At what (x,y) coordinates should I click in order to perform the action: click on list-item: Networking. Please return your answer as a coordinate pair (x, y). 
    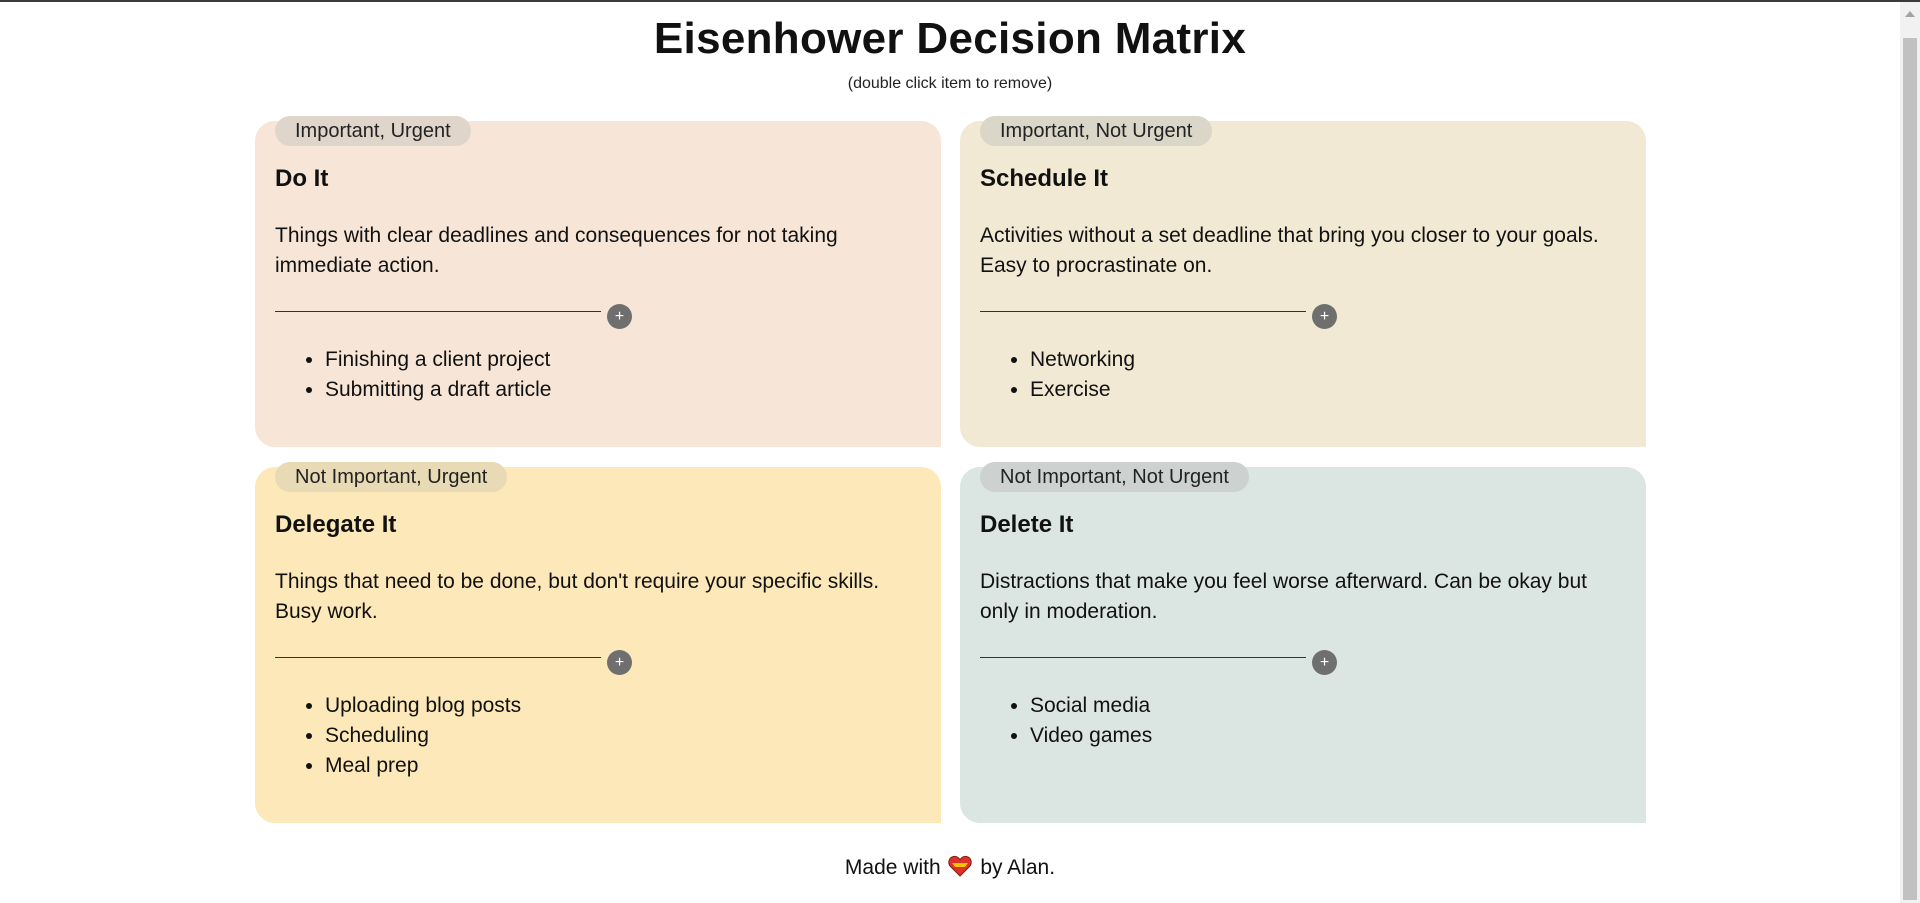
    Looking at the image, I should click on (1082, 360).